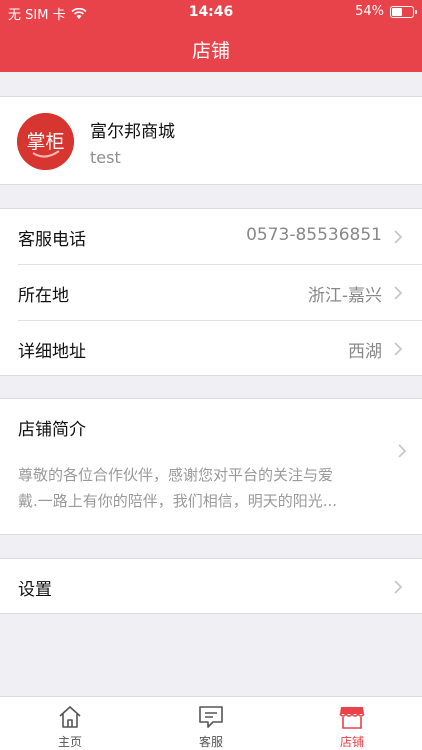 This screenshot has height=750, width=422. What do you see at coordinates (70, 717) in the screenshot?
I see `home-icon` at bounding box center [70, 717].